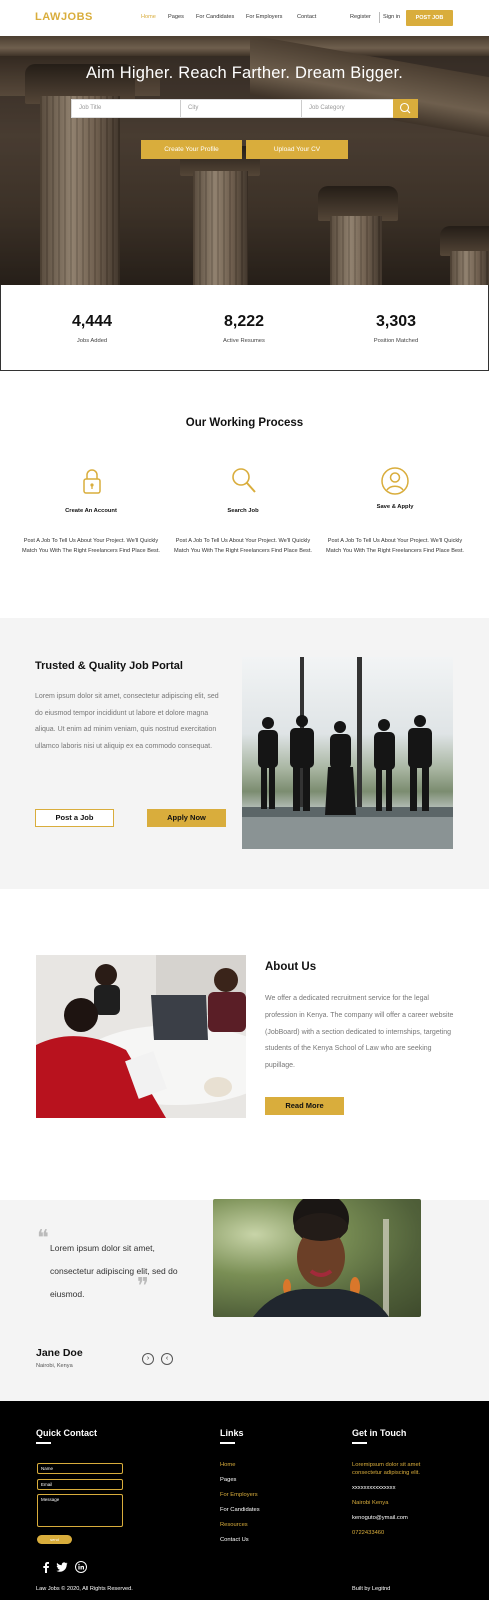 Image resolution: width=489 pixels, height=1600 pixels. I want to click on footer-phone: 0722433460, so click(368, 1533).